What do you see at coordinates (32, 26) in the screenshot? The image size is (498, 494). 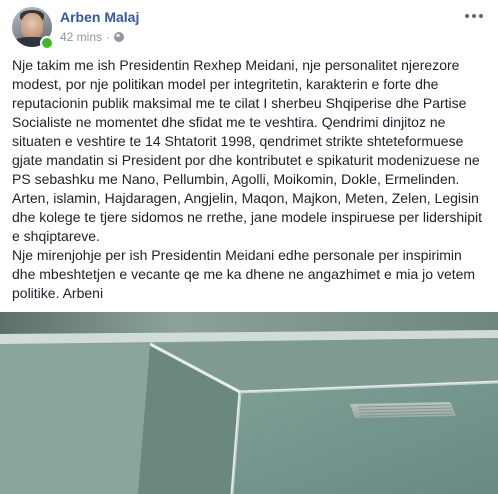 I see `avatar-face` at bounding box center [32, 26].